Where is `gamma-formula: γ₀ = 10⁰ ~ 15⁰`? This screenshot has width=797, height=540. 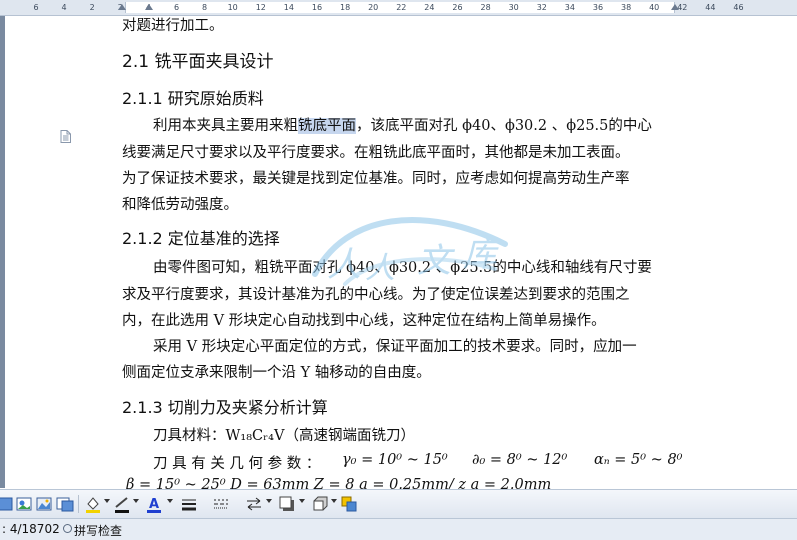 gamma-formula: γ₀ = 10⁰ ~ 15⁰ is located at coordinates (395, 460).